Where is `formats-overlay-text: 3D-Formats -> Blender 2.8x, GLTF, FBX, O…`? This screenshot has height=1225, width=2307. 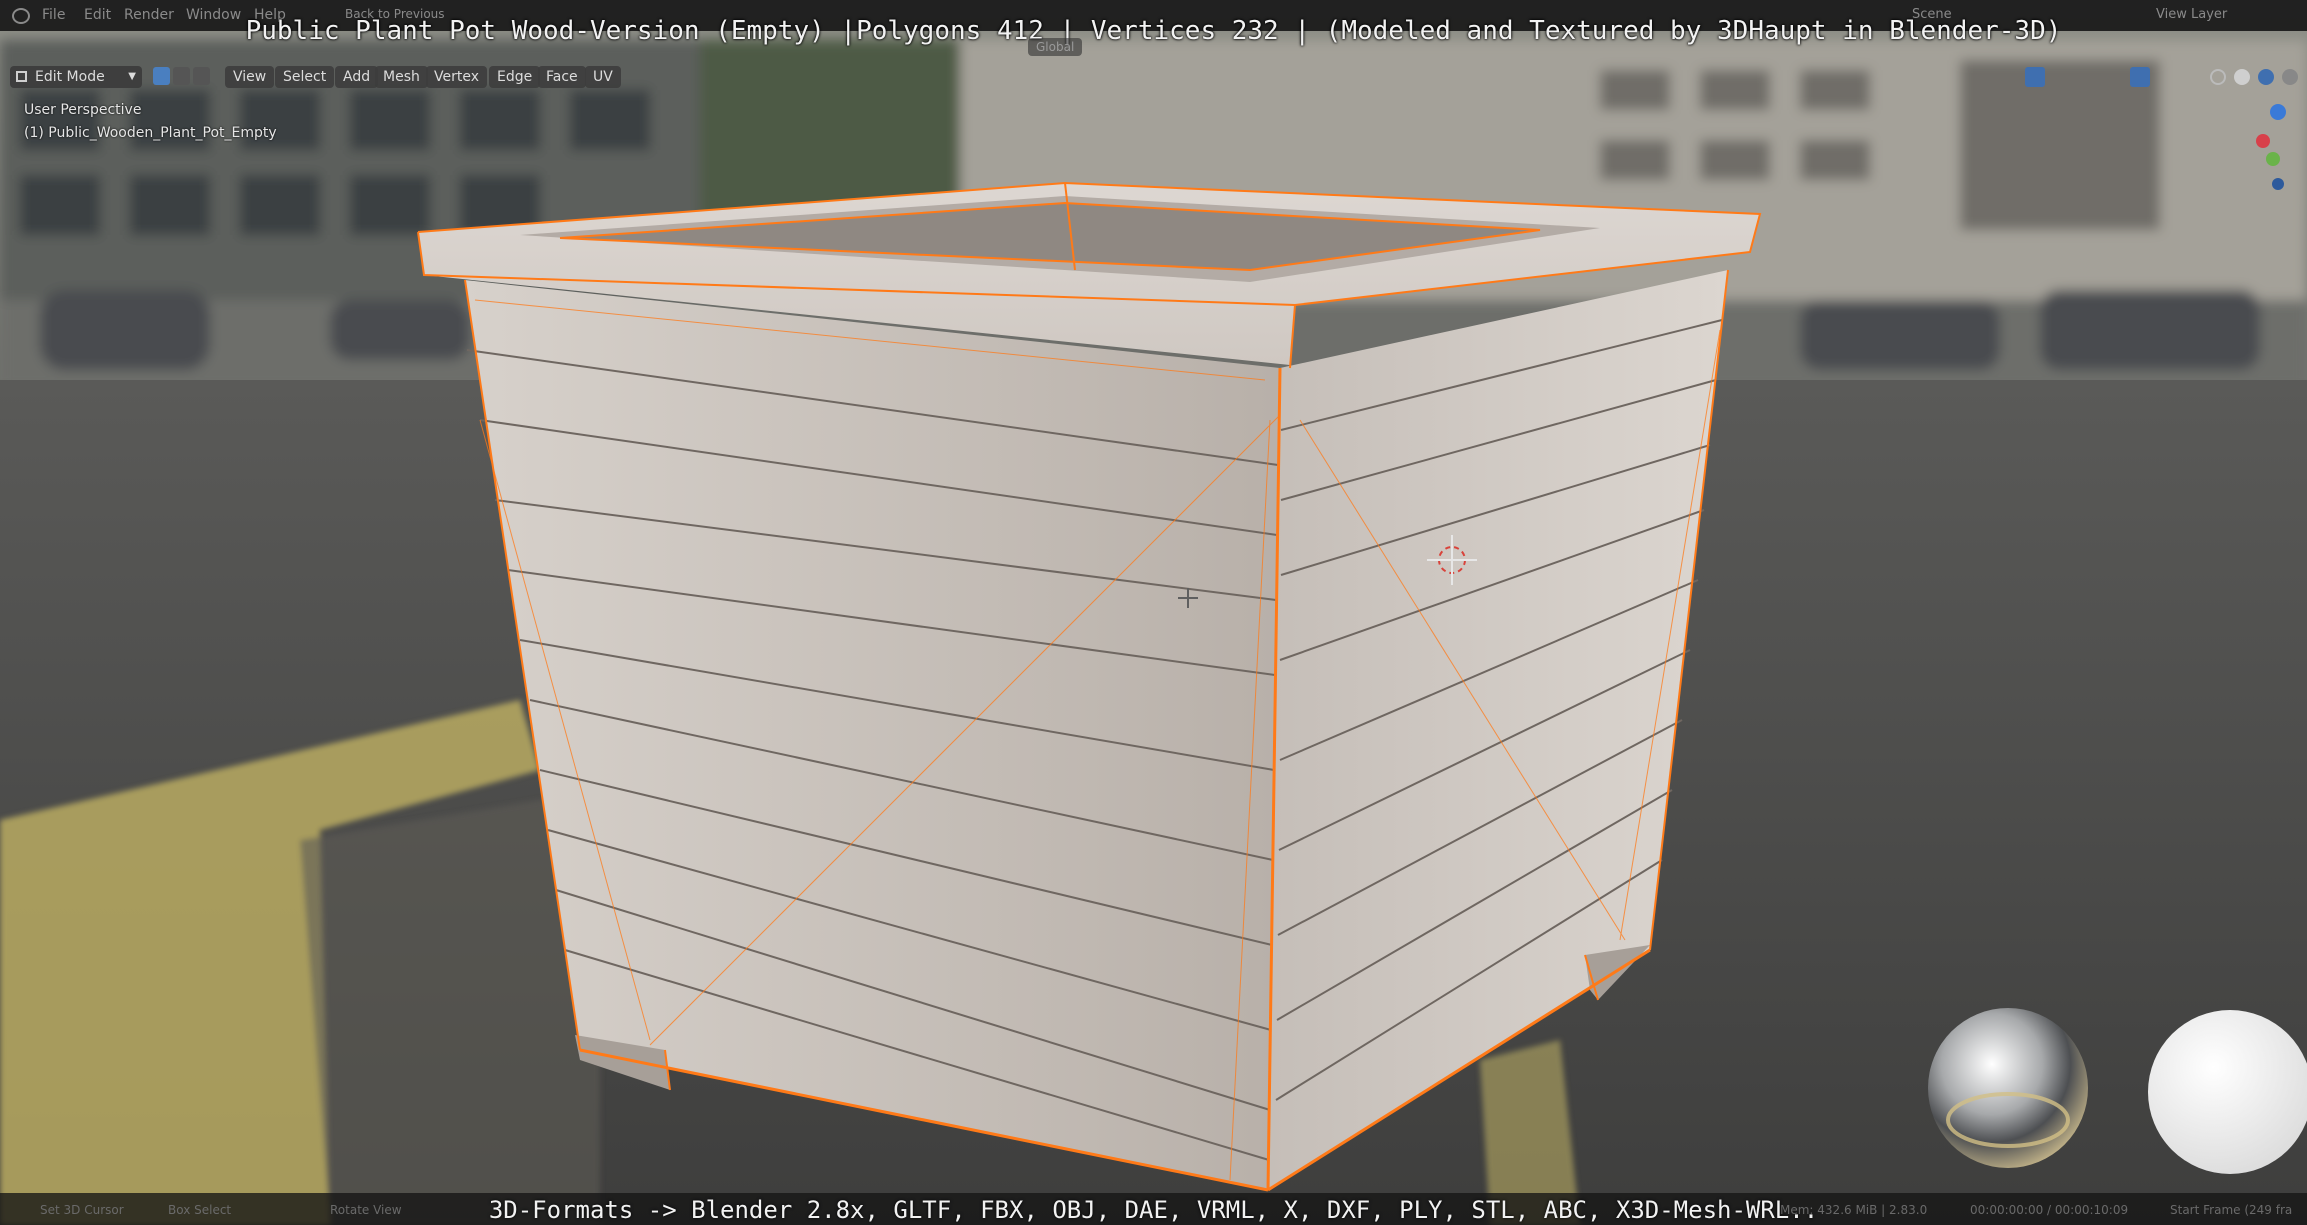
formats-overlay-text: 3D-Formats -> Blender 2.8x, GLTF, FBX, O… is located at coordinates (1153, 1210).